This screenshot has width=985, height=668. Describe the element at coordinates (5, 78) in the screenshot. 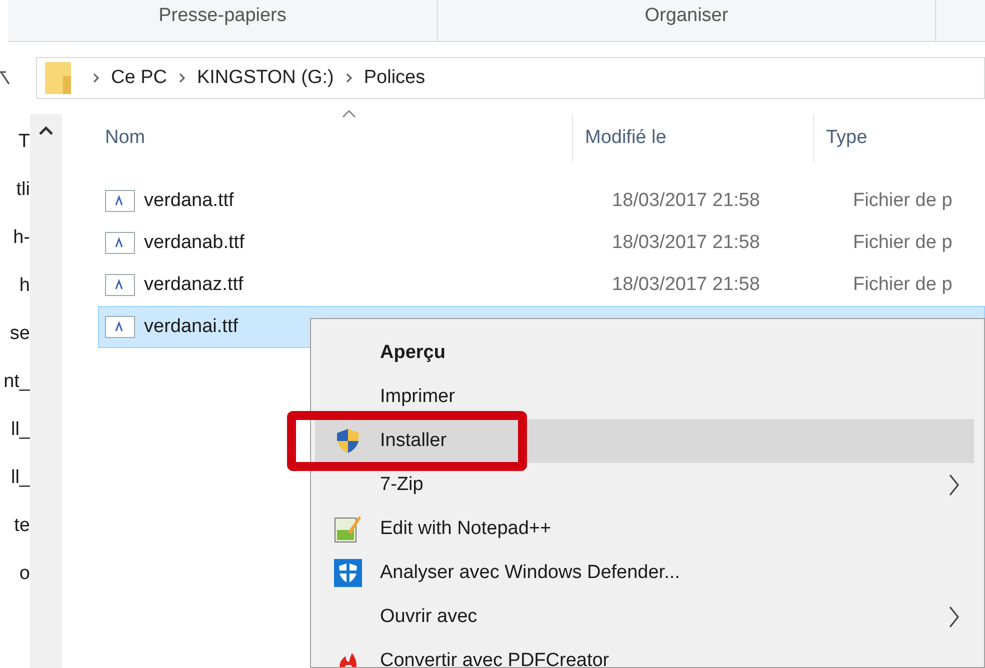

I see `up-arrow-icon` at that location.